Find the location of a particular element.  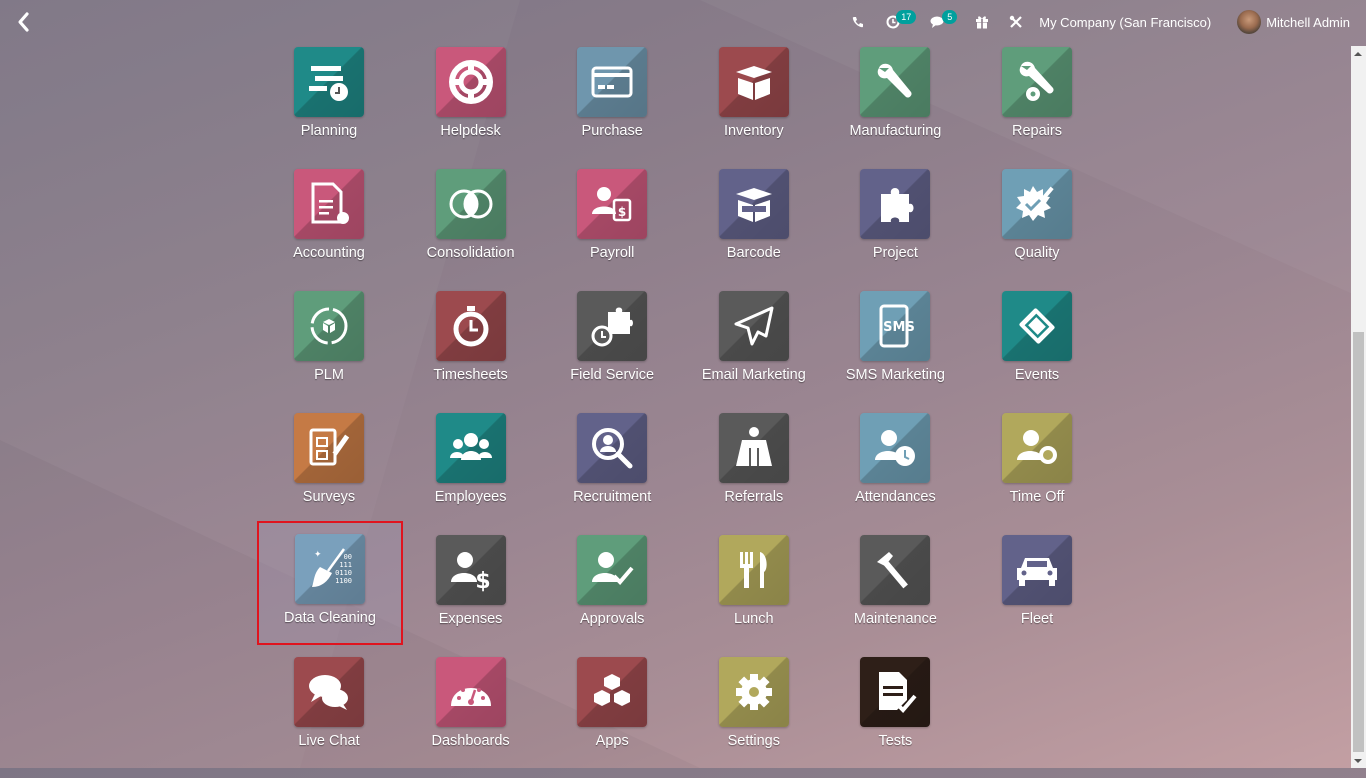

gear-icon is located at coordinates (753, 692).